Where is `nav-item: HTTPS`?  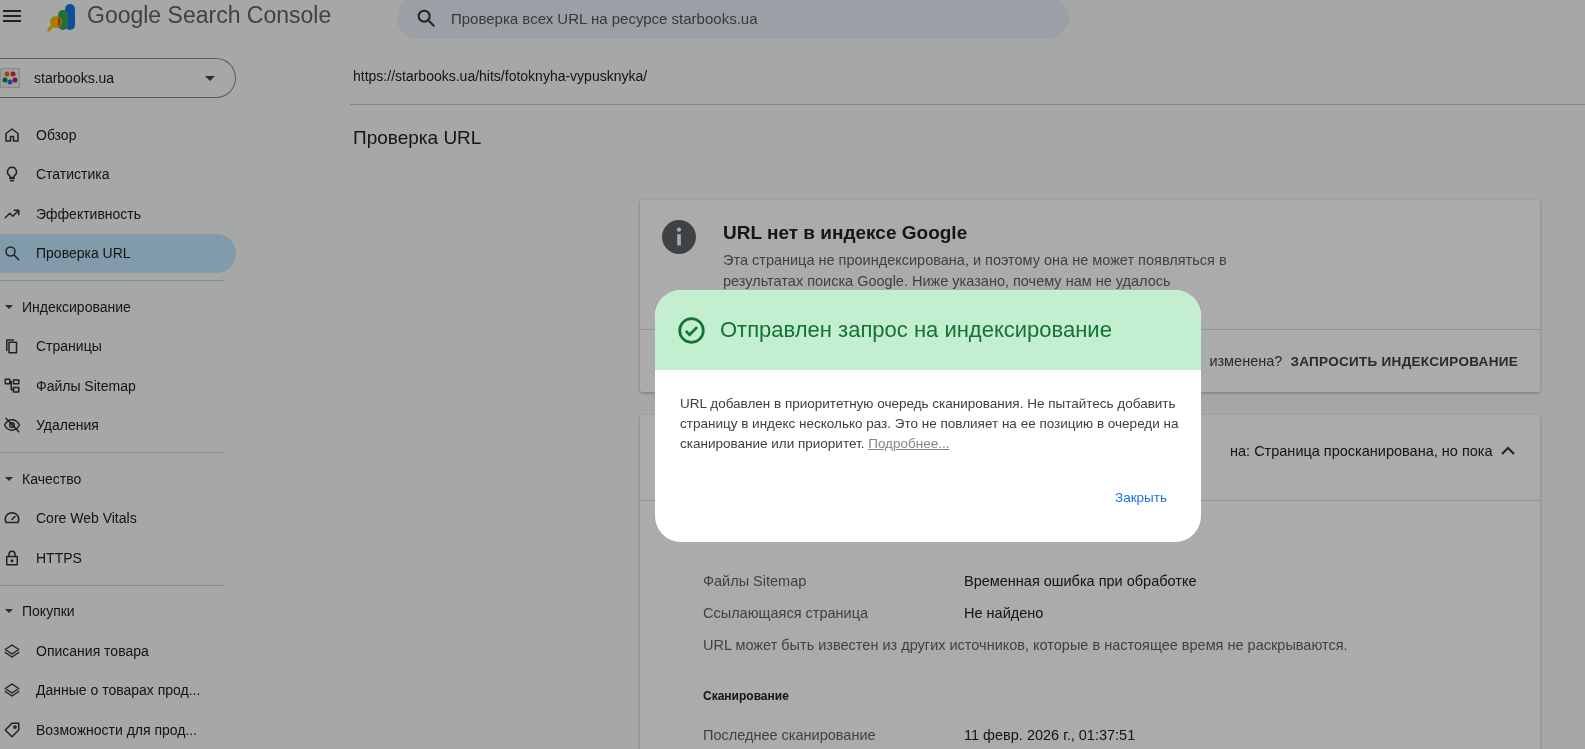 nav-item: HTTPS is located at coordinates (118, 558).